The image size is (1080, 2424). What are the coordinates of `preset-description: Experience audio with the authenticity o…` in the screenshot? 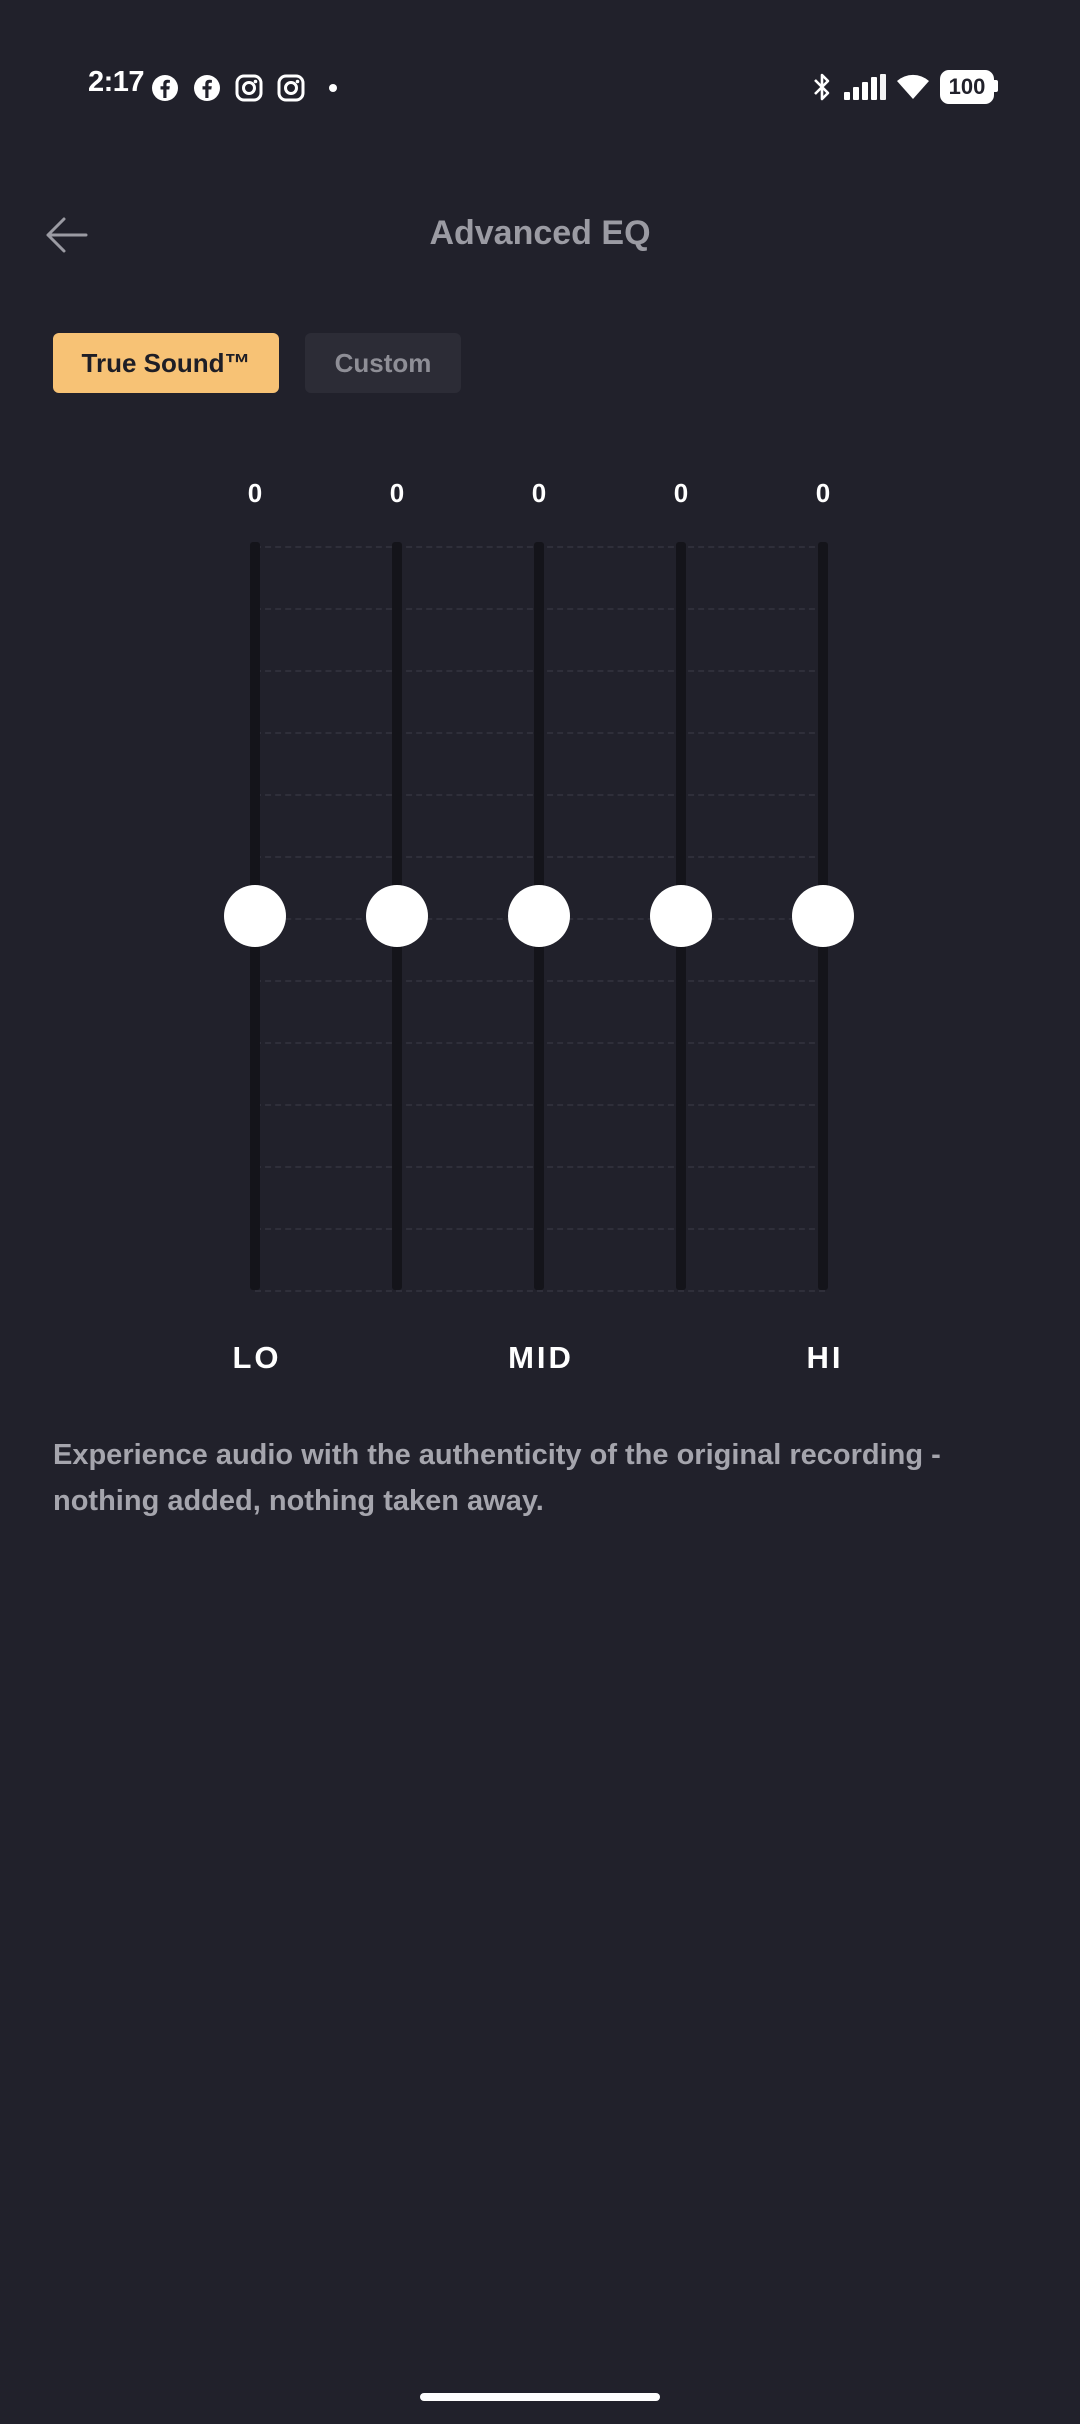 It's located at (497, 1478).